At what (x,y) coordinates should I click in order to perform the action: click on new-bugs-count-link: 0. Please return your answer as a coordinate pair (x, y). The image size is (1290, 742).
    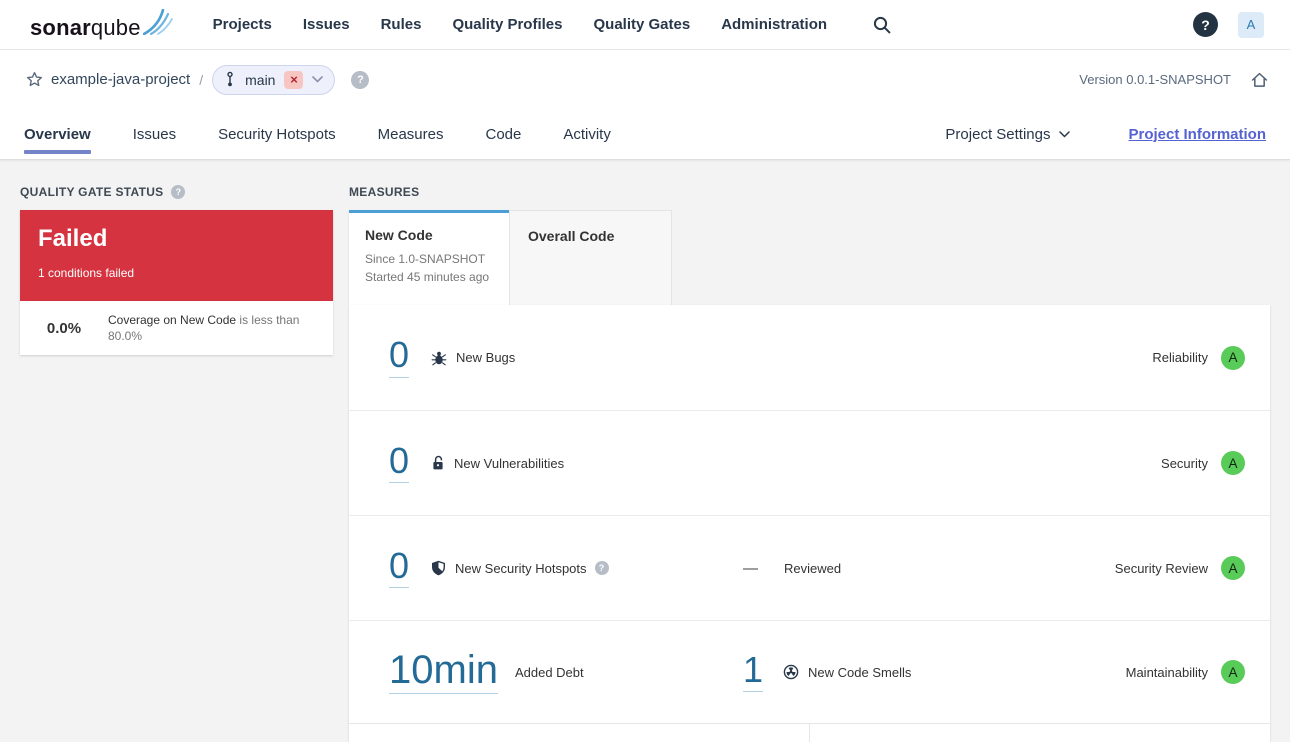
    Looking at the image, I should click on (399, 357).